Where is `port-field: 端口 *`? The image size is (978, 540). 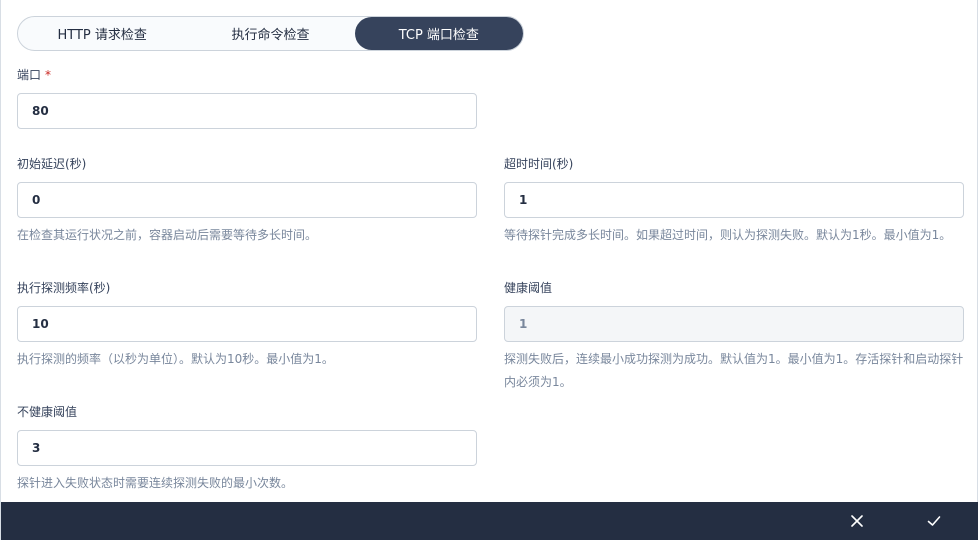 port-field: 端口 * is located at coordinates (247, 98).